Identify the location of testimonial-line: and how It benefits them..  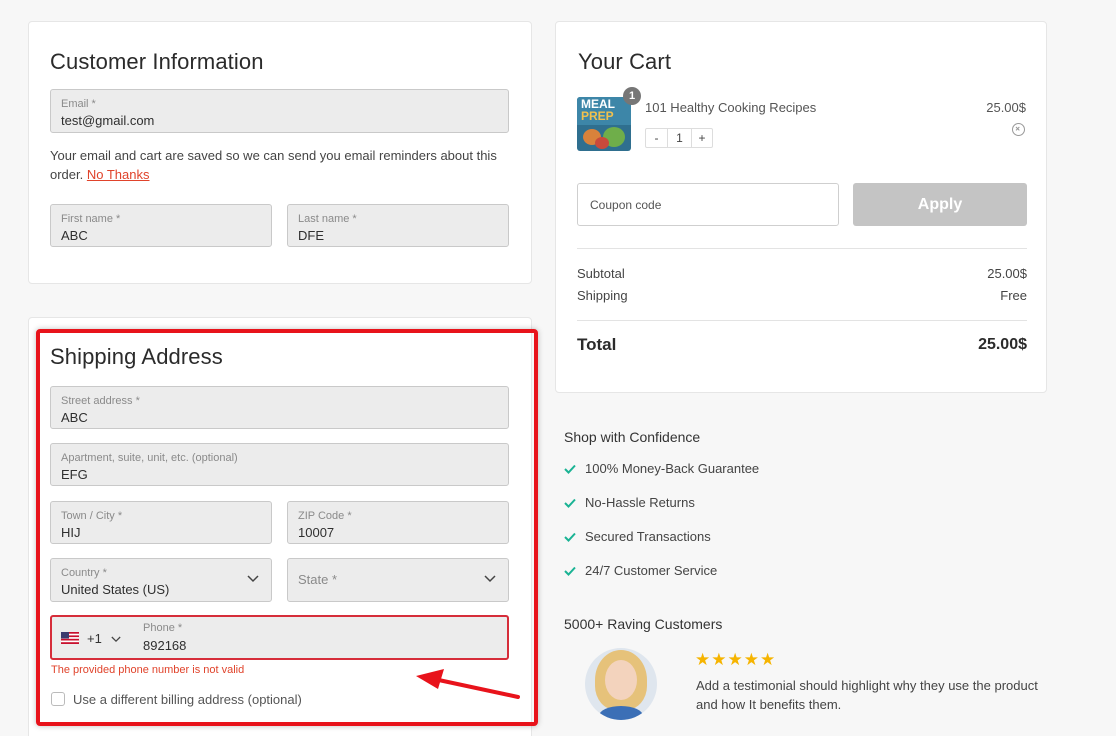
(769, 704).